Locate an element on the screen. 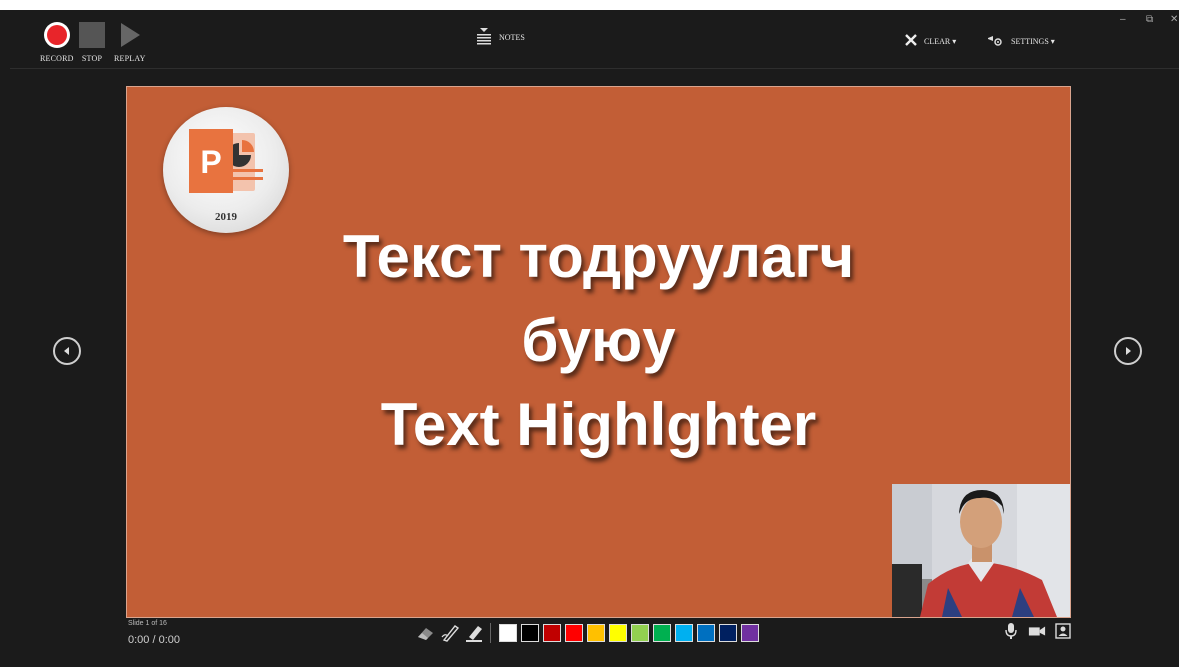  pen-icon is located at coordinates (450, 633).